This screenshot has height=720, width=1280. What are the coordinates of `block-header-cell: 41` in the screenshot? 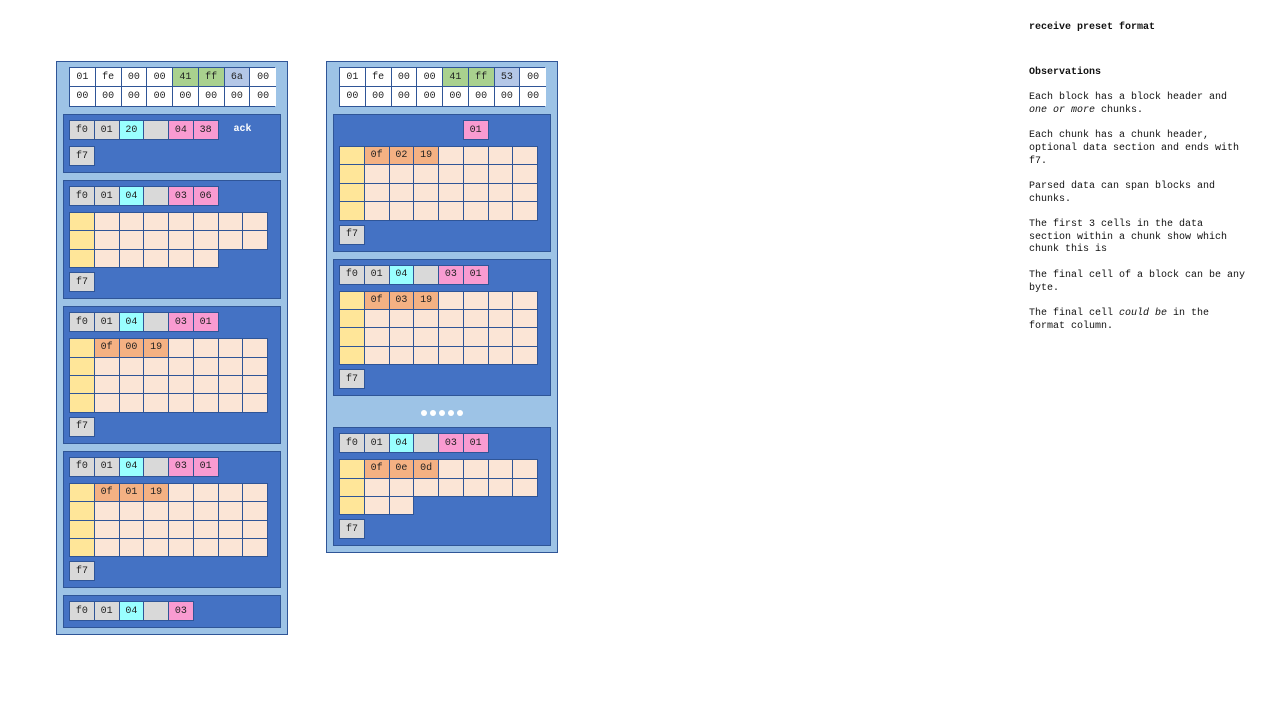 It's located at (456, 77).